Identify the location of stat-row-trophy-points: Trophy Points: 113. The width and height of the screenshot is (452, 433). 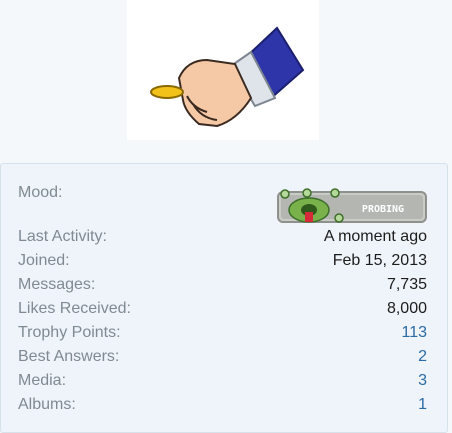
(222, 333).